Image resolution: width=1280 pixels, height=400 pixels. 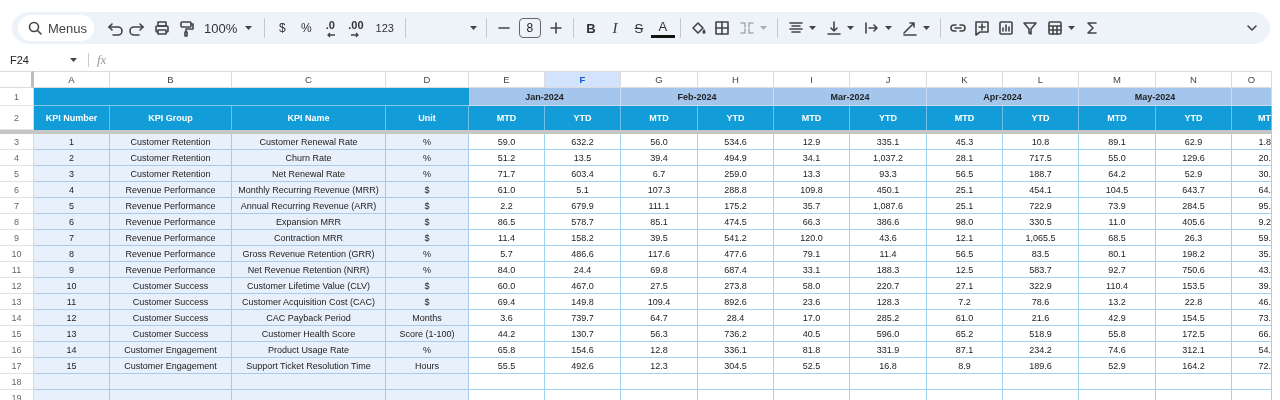 I want to click on table-cell: Expansion MRR, so click(x=309, y=222).